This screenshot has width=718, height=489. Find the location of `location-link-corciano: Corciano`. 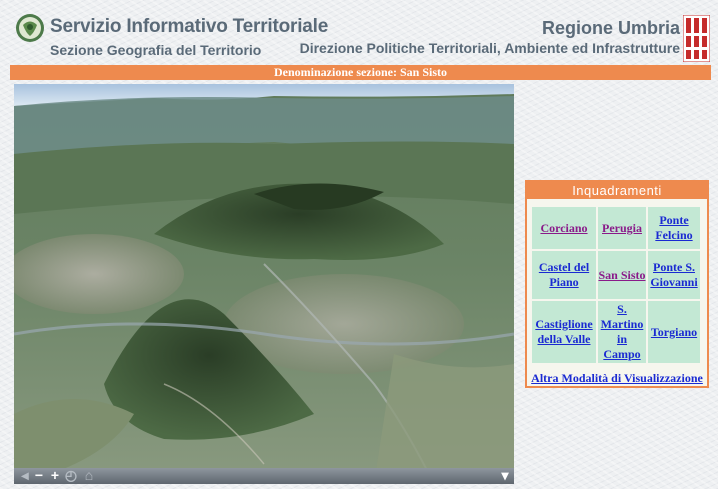

location-link-corciano: Corciano is located at coordinates (563, 228).